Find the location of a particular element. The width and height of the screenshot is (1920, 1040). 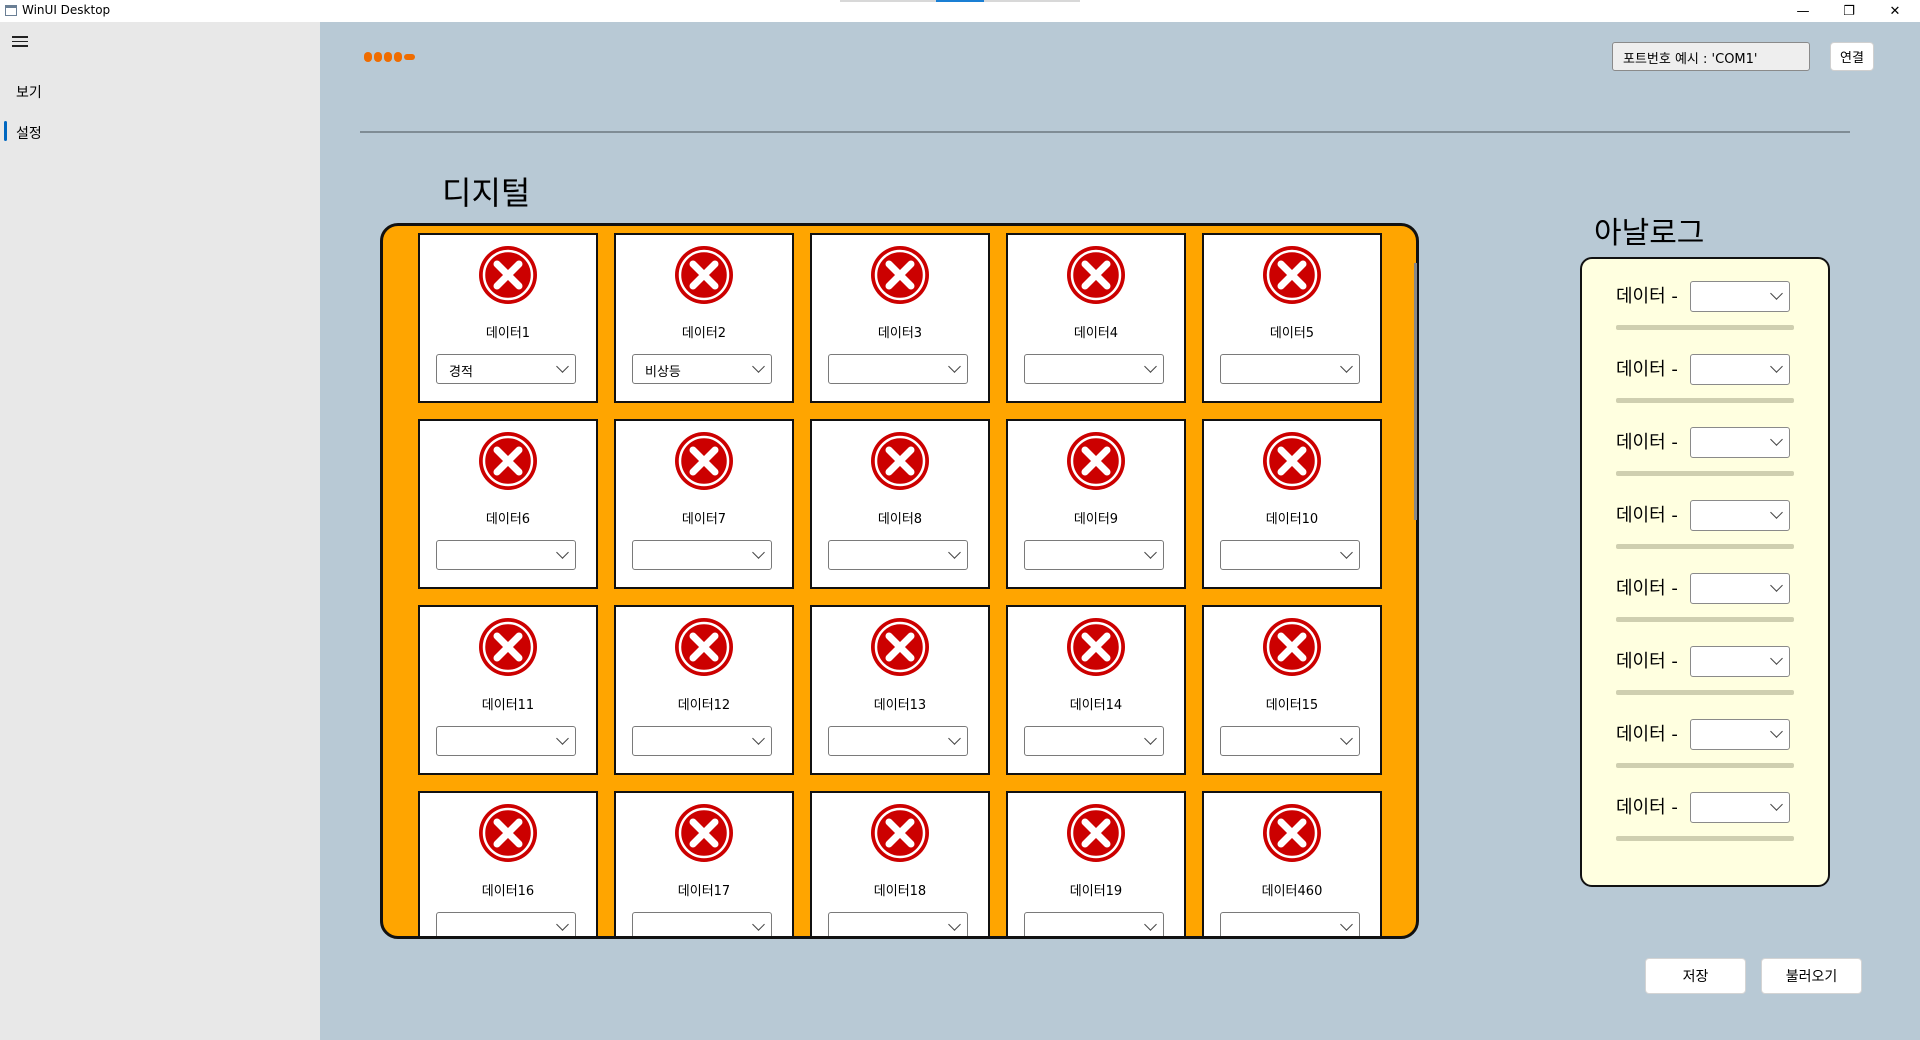

digital-card: 데이터1 경적 is located at coordinates (508, 318).